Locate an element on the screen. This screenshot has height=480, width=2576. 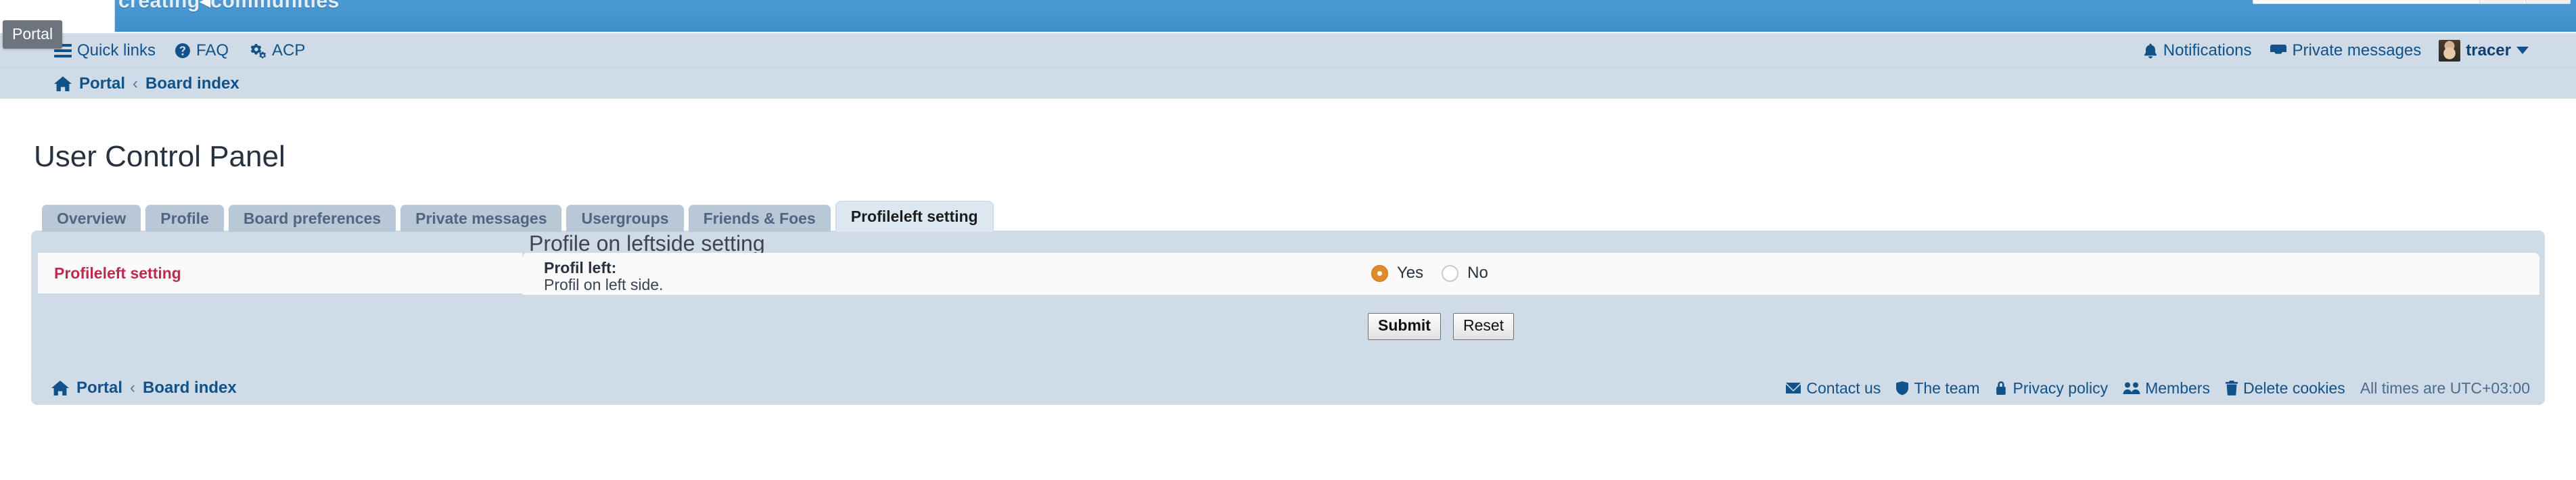
footer-privacy-policy-label: Privacy policy is located at coordinates (2061, 388).